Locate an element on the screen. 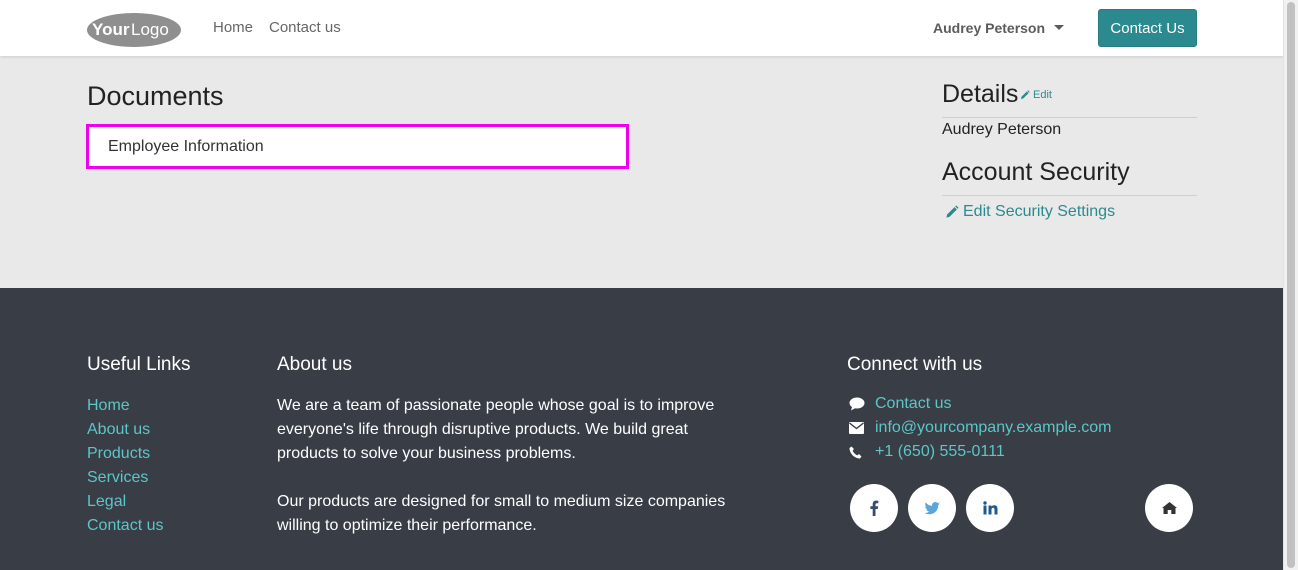 The image size is (1298, 570). security-link-label: Edit Security Settings is located at coordinates (1039, 211).